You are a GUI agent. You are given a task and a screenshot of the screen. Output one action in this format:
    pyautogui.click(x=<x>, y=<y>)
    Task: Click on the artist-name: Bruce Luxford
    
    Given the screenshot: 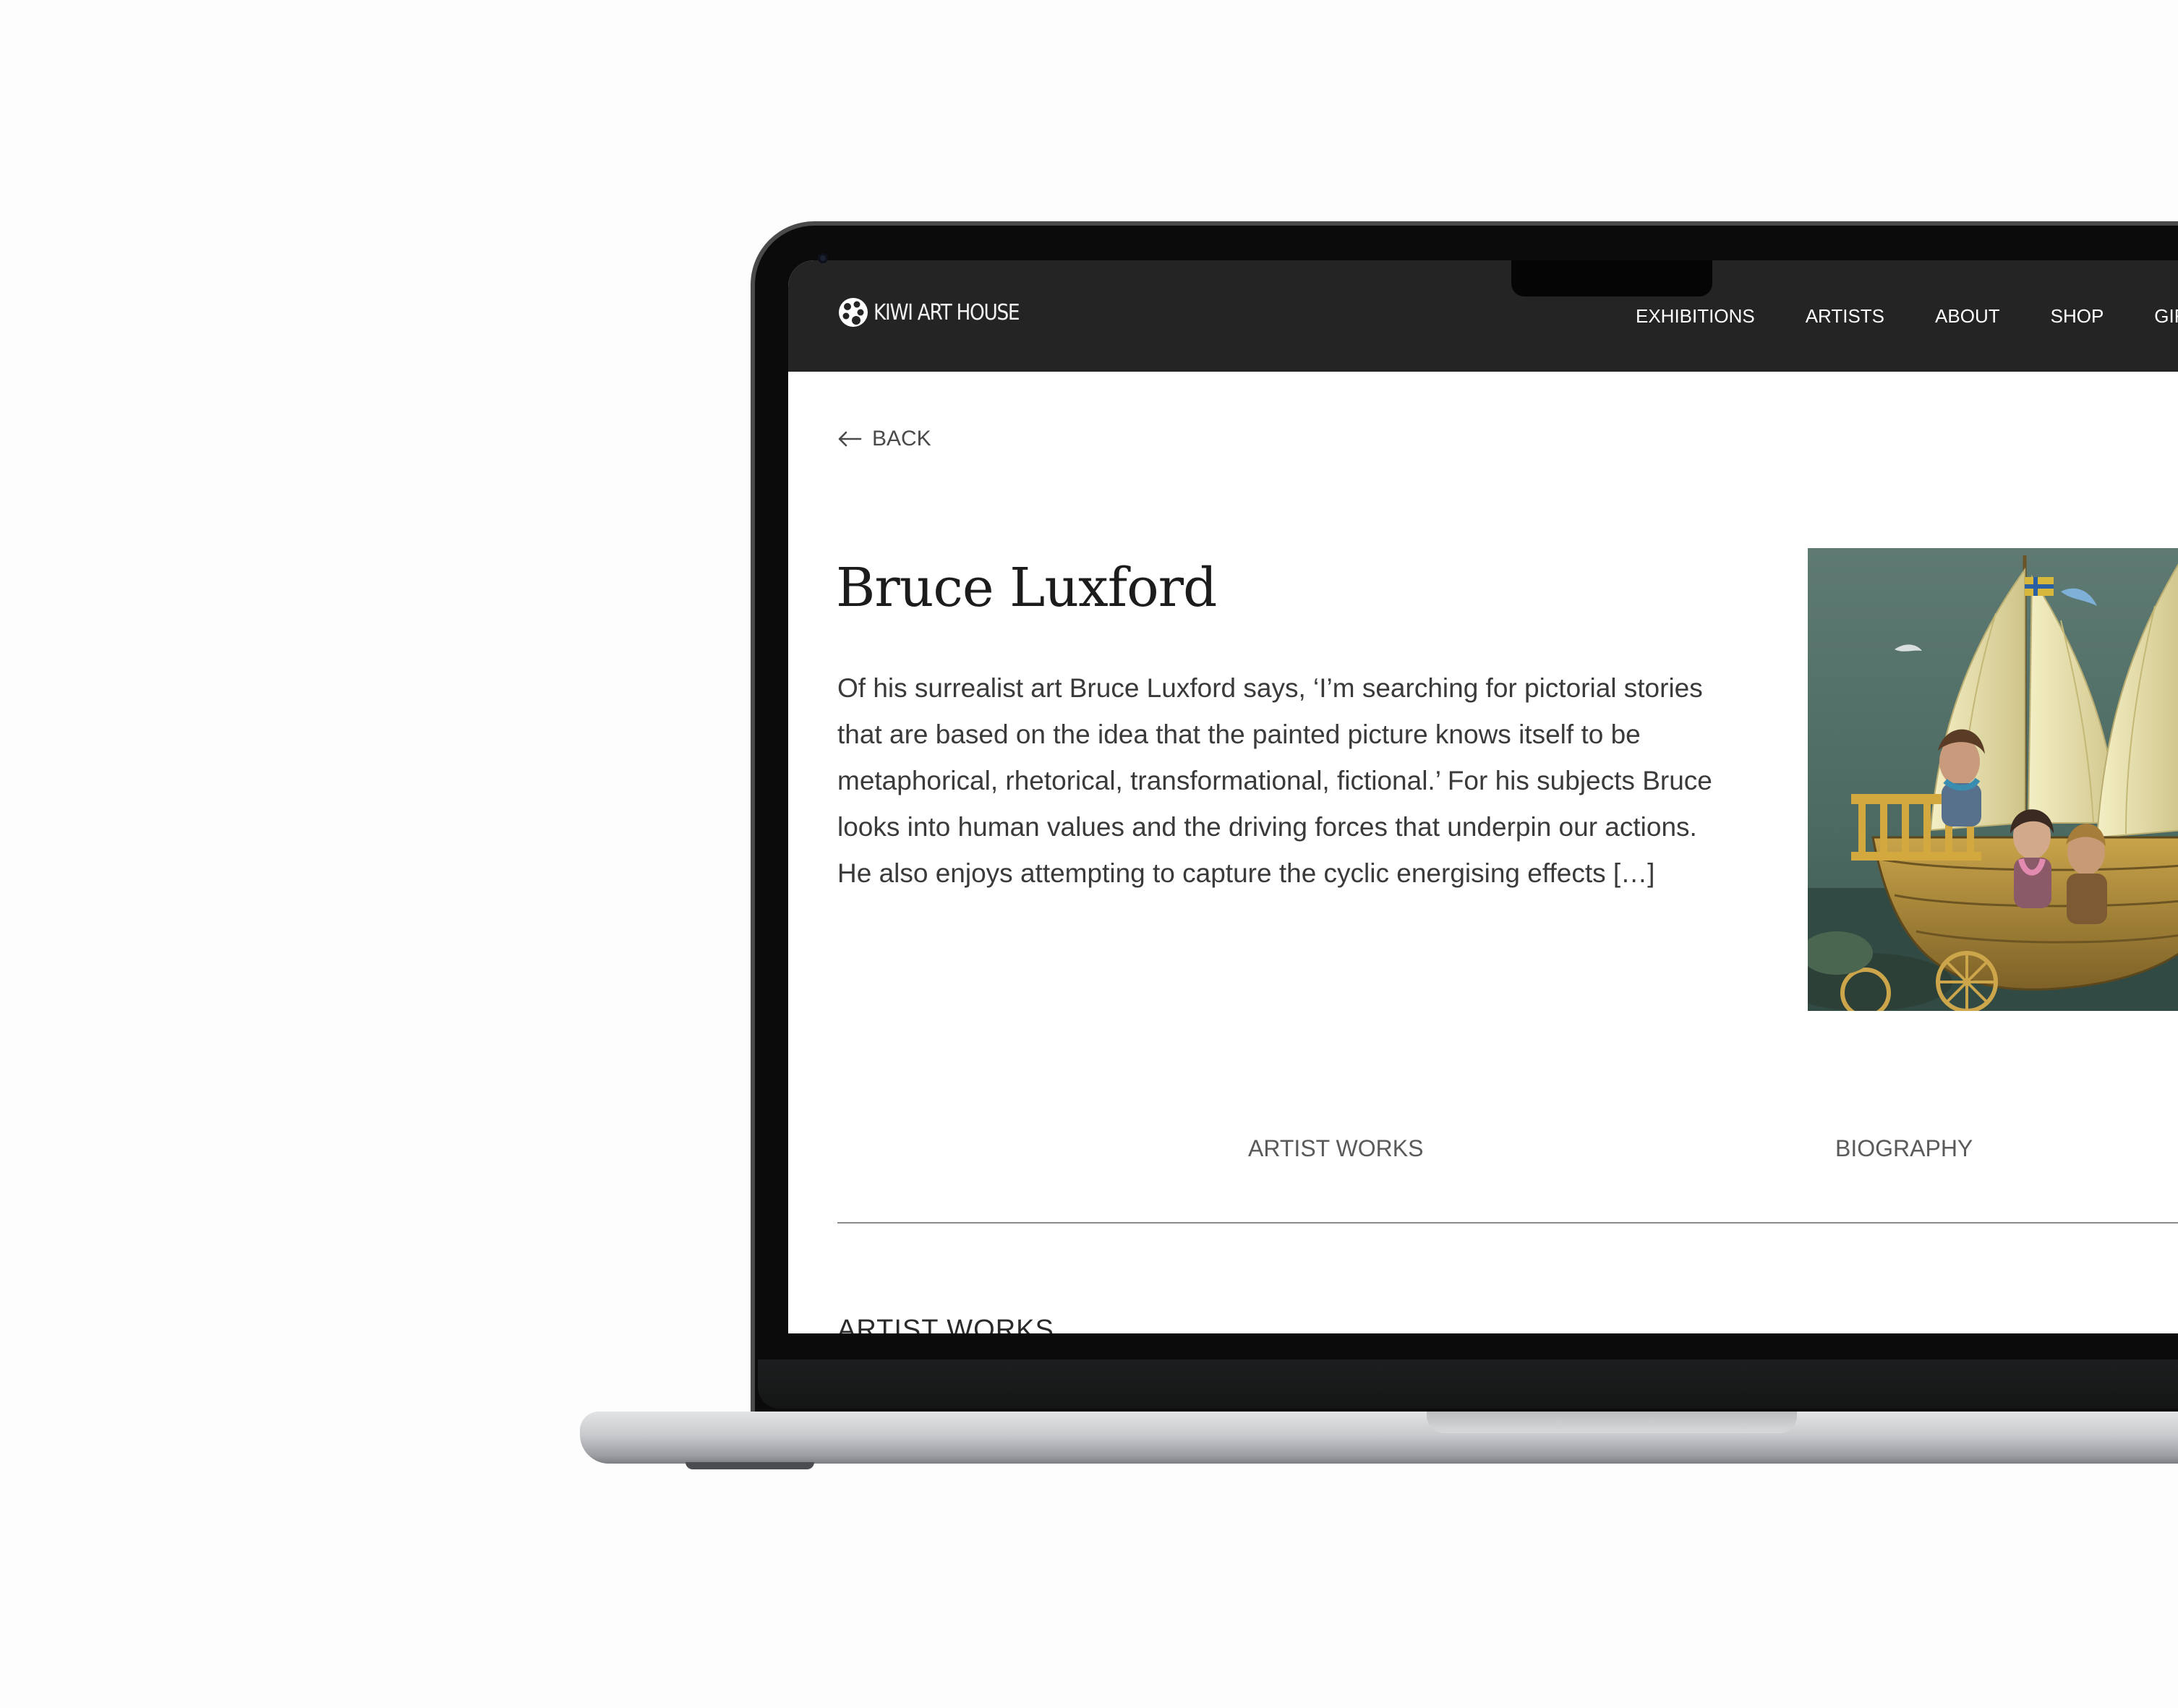 What is the action you would take?
    pyautogui.click(x=1026, y=588)
    